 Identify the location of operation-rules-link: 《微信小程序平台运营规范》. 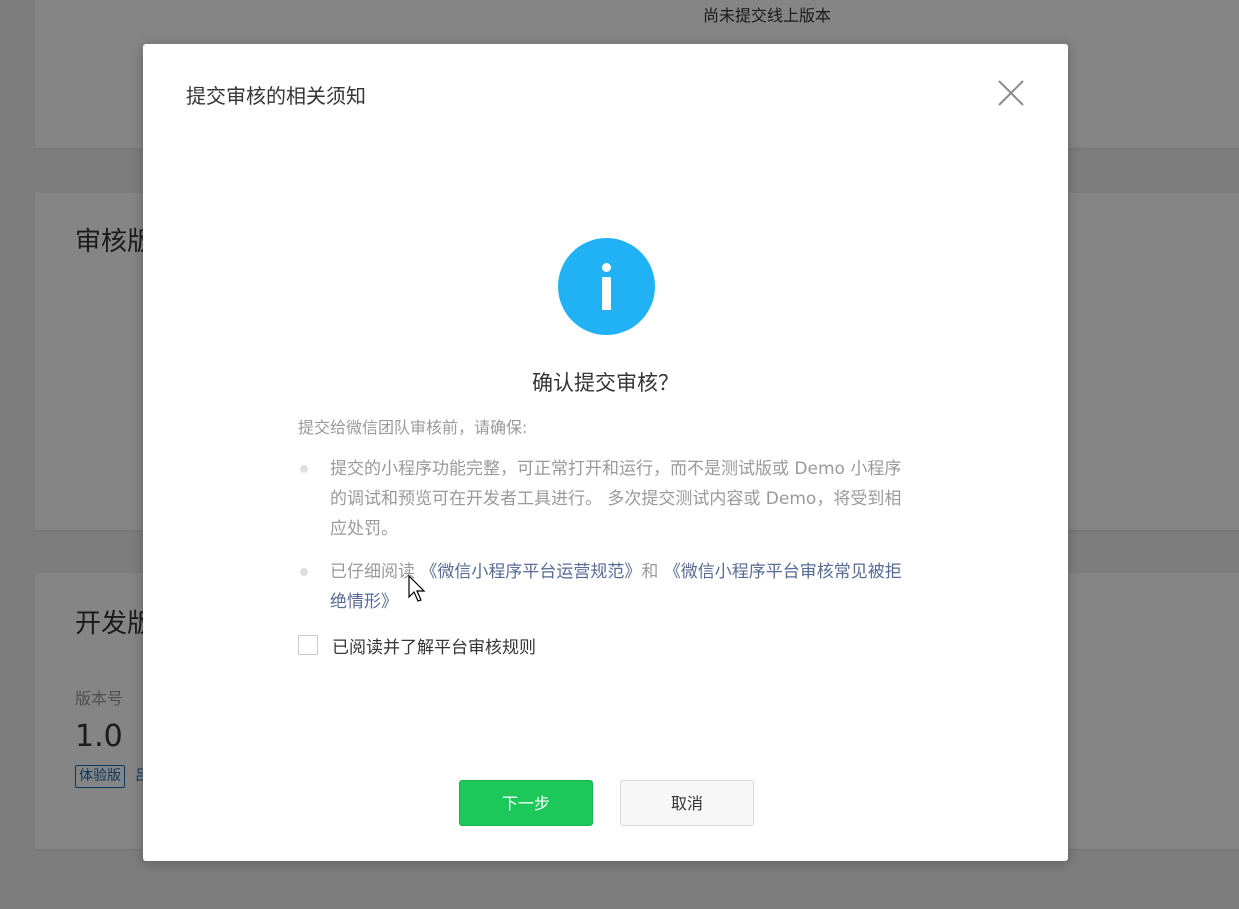
(530, 572).